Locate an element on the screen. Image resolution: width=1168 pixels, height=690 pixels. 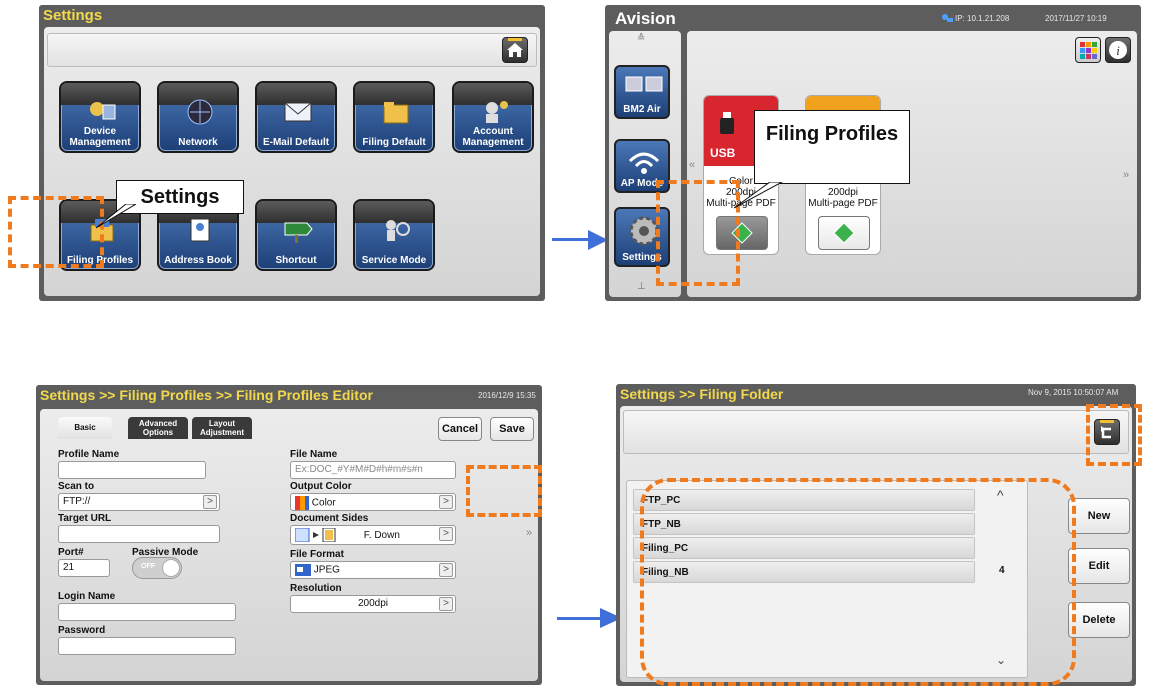
side-item-label: BM2 Air is located at coordinates (642, 109).